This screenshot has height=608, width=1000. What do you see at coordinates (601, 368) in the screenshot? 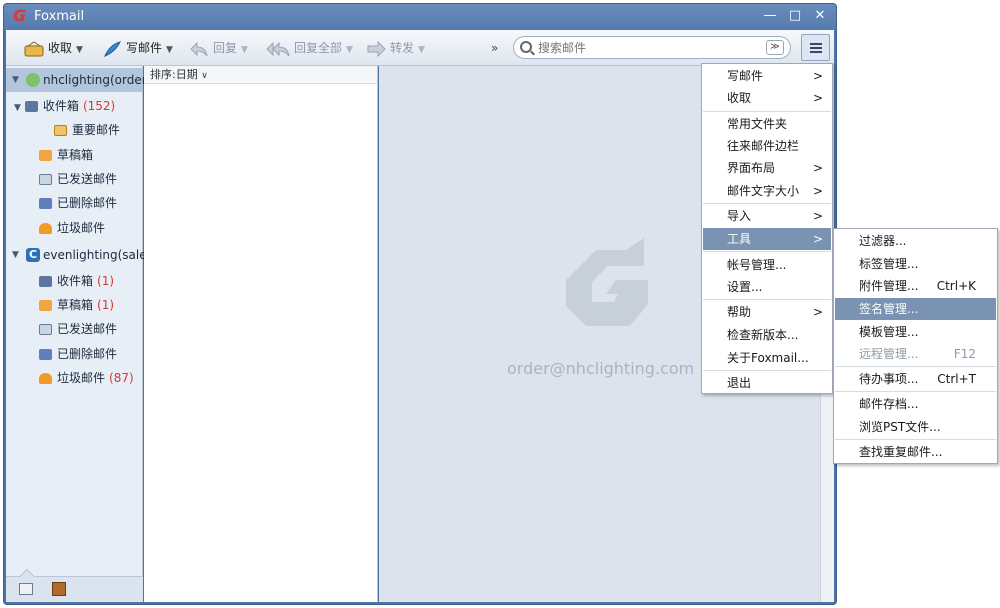
I see `account-email: order@nhclighting.com` at bounding box center [601, 368].